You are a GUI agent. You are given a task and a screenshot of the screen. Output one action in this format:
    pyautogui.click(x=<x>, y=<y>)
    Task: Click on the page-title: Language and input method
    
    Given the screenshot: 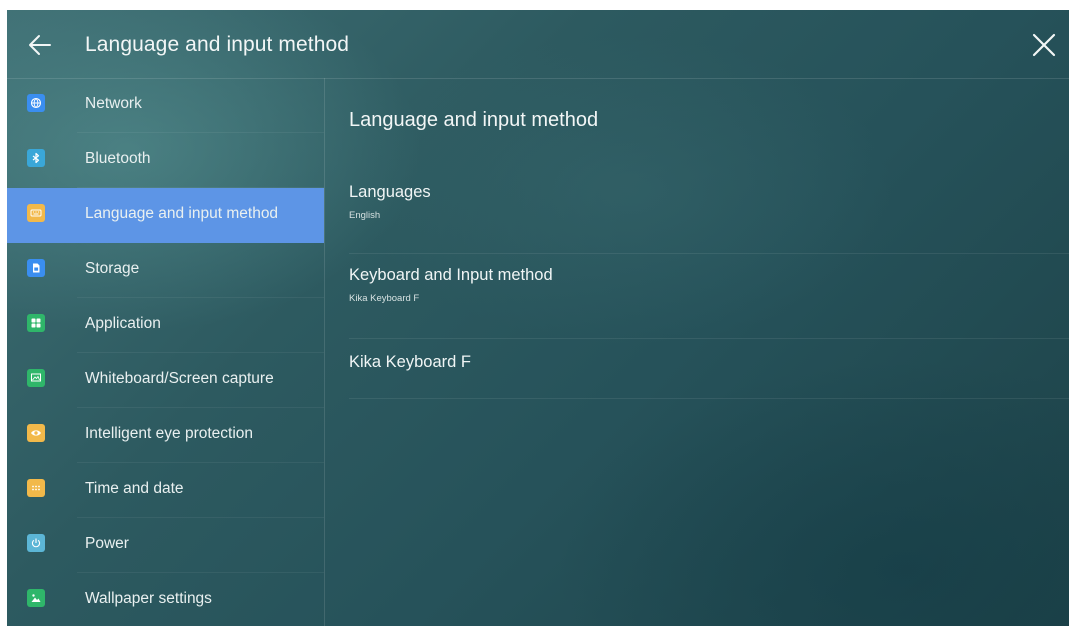 What is the action you would take?
    pyautogui.click(x=217, y=44)
    